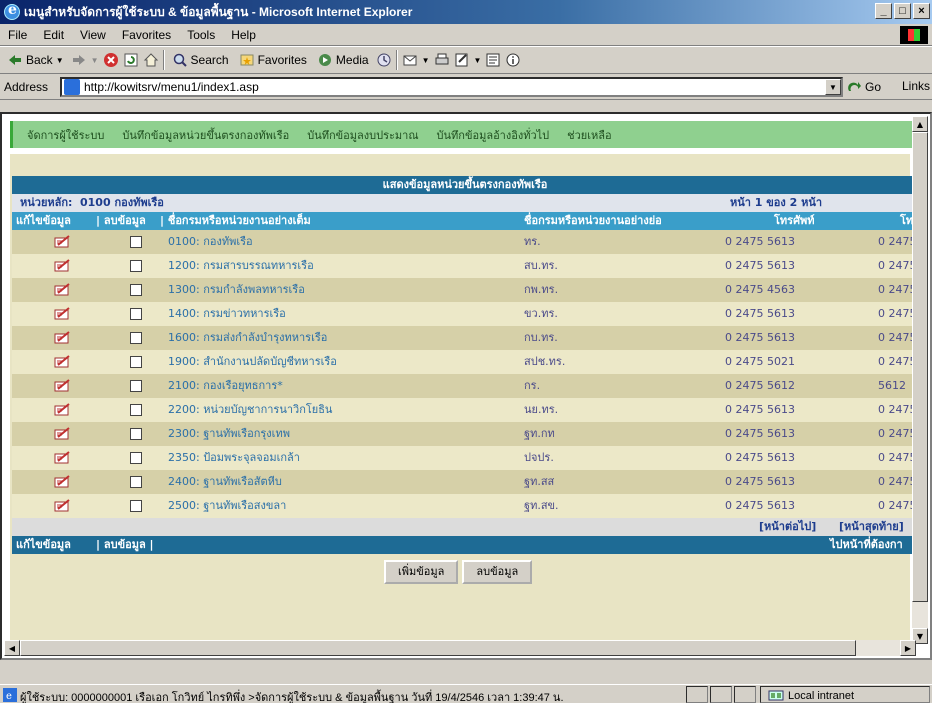  Describe the element at coordinates (111, 60) in the screenshot. I see `stop-icon` at that location.